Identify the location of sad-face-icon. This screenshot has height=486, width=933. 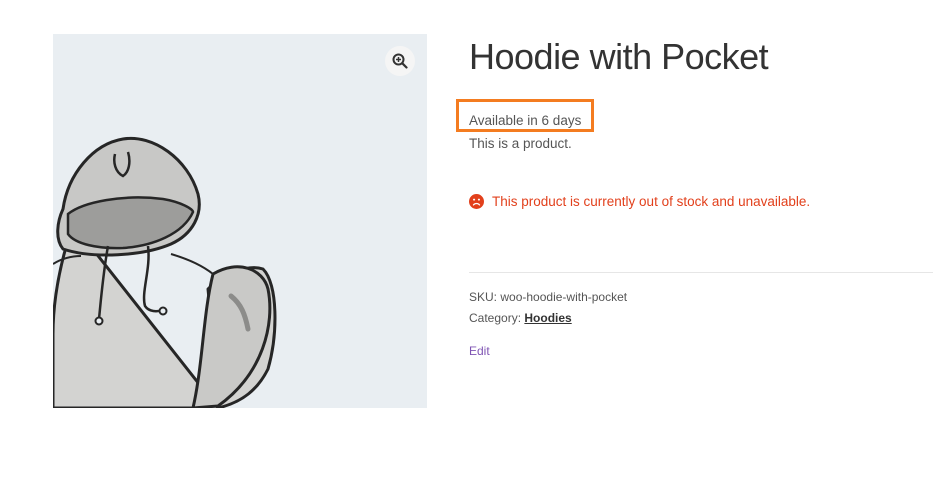
(476, 201).